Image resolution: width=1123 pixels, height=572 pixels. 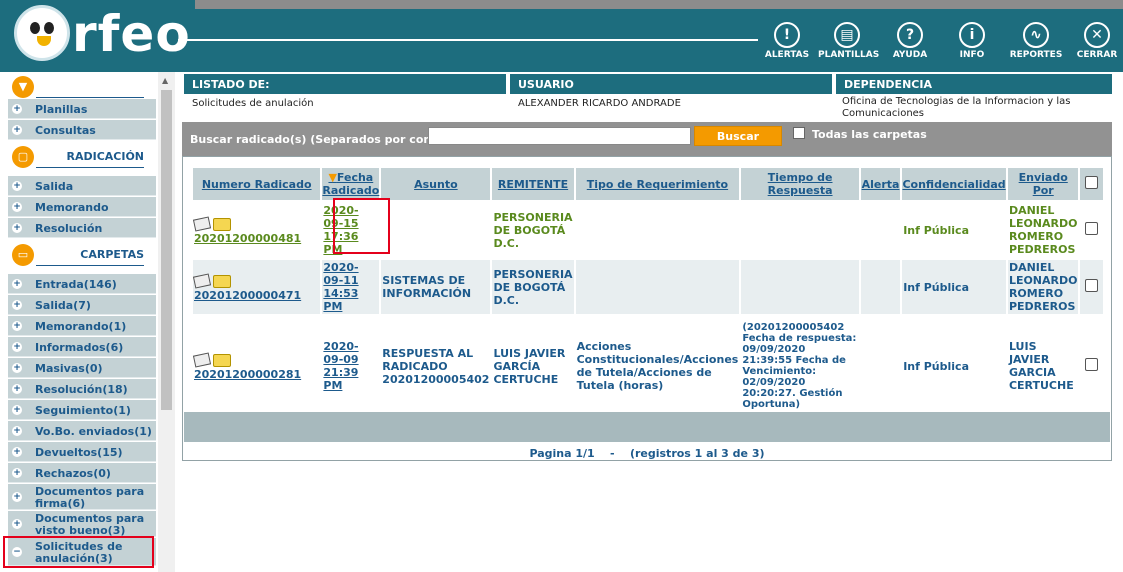 I want to click on sidebar-folder-masivas: + Masivas(0), so click(x=82, y=368).